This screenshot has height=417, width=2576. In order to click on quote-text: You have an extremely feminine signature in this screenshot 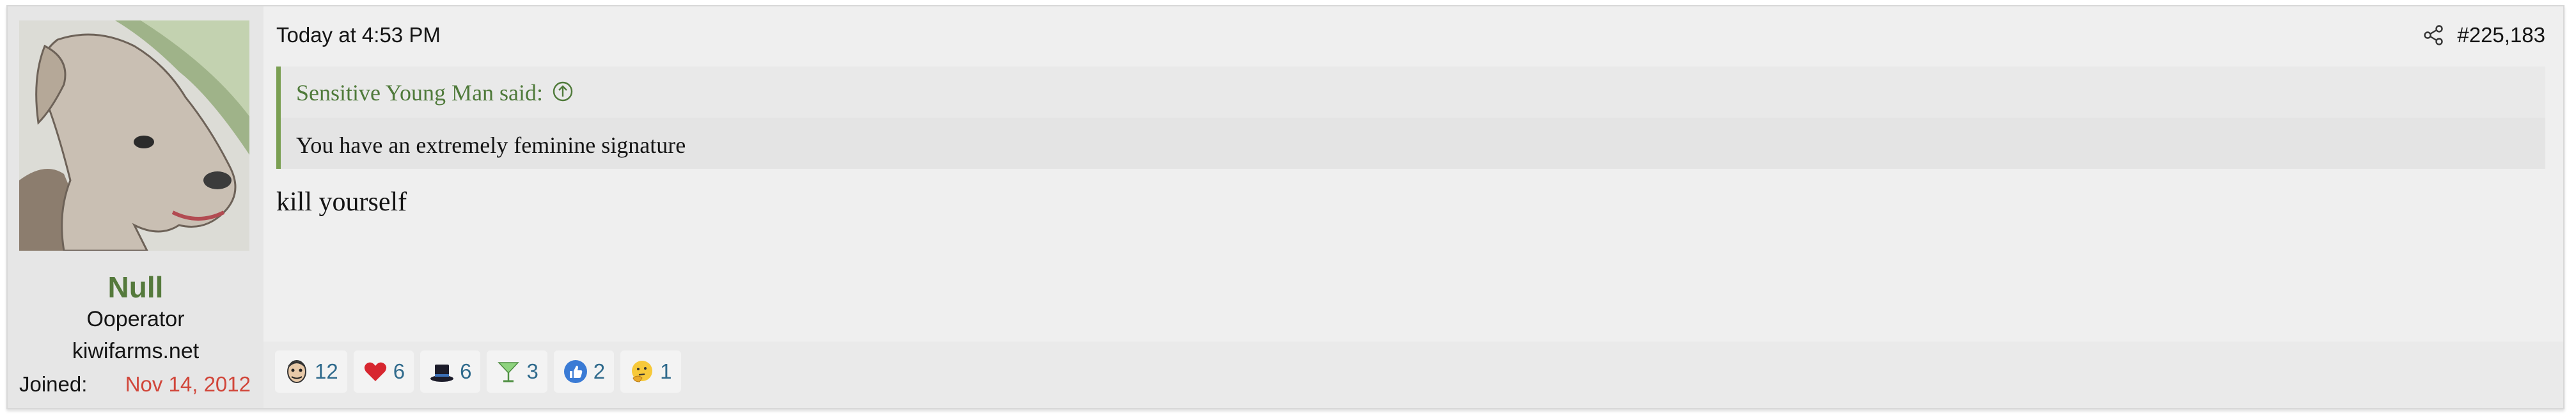, I will do `click(491, 145)`.